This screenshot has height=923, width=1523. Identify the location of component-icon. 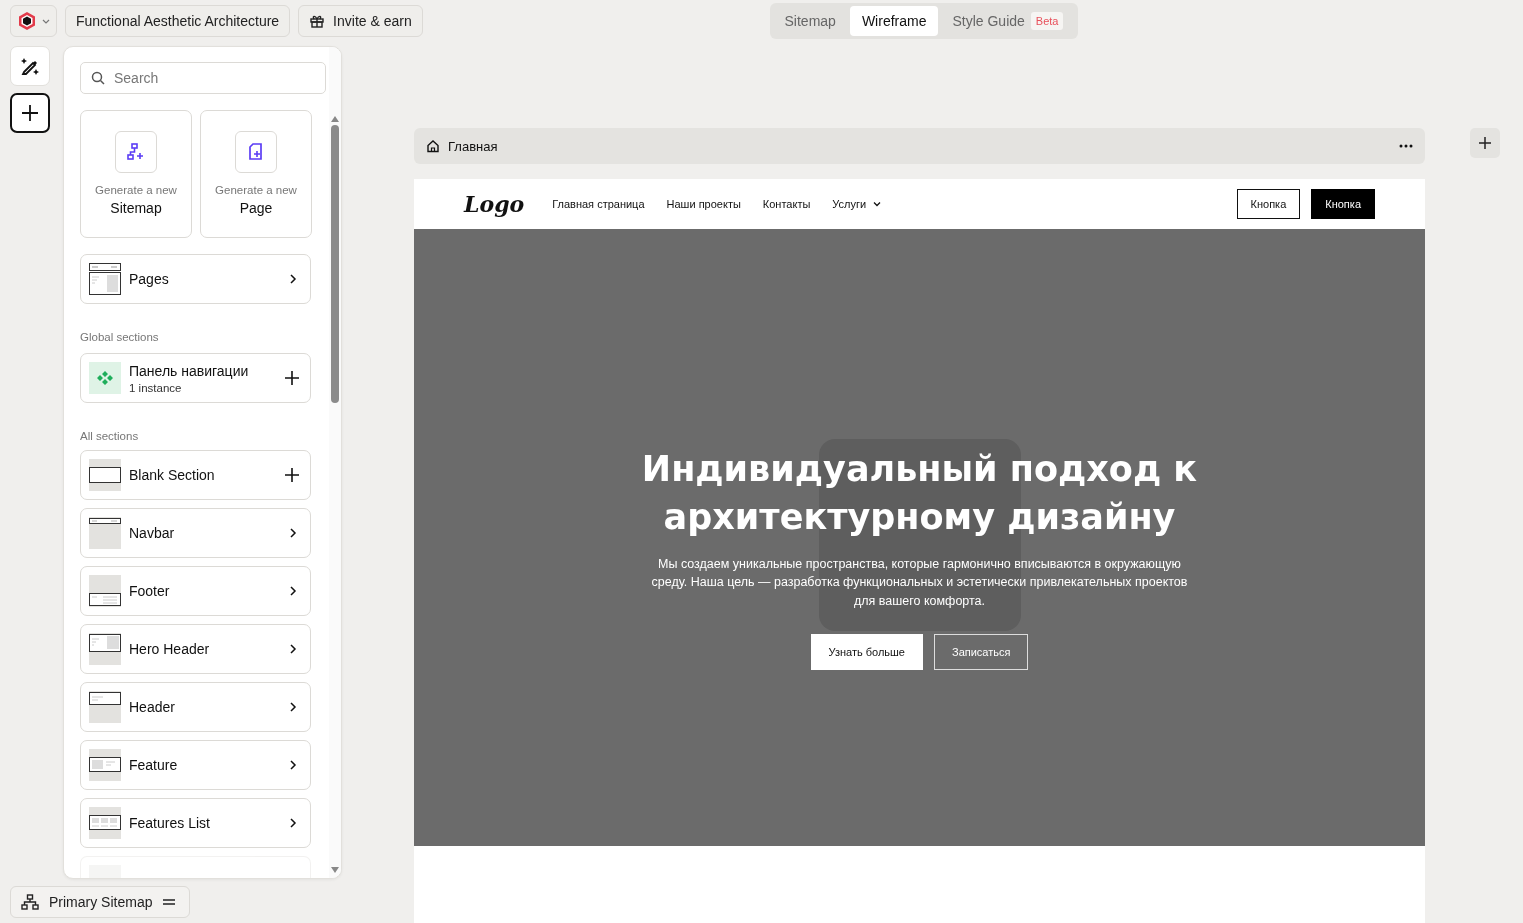
(105, 378).